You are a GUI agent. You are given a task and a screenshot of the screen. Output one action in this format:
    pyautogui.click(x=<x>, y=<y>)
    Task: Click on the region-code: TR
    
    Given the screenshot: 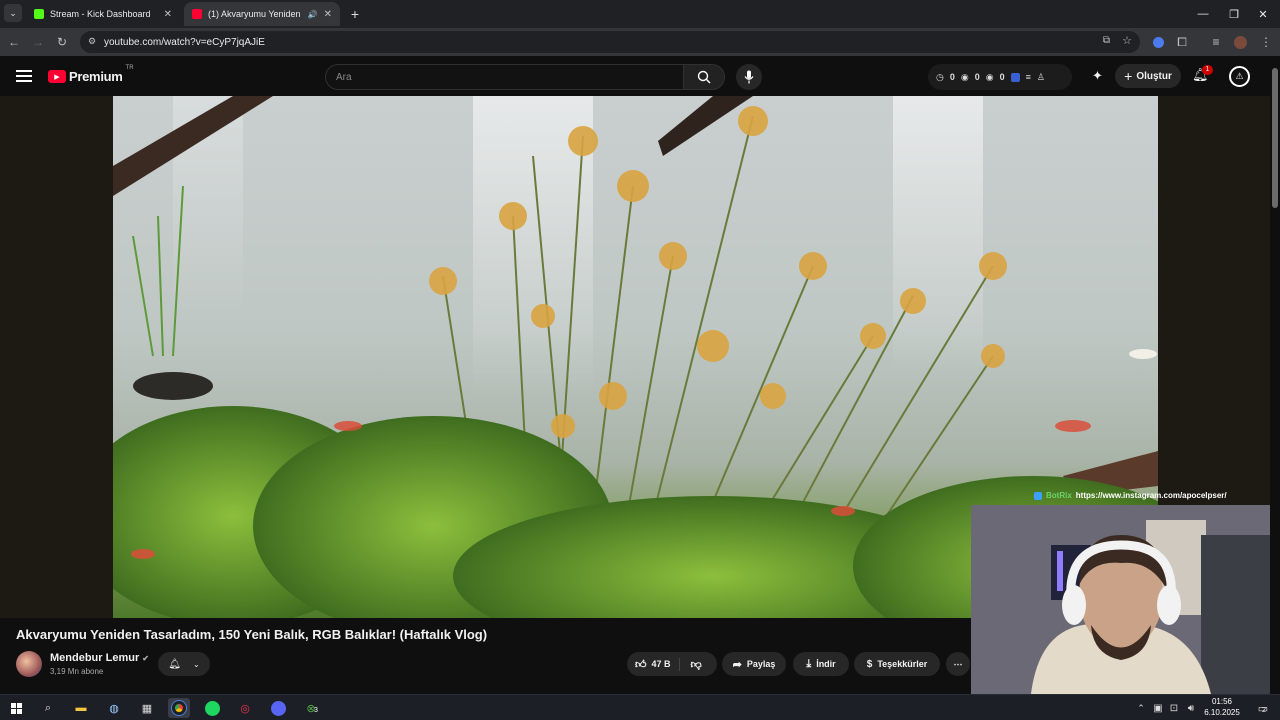 What is the action you would take?
    pyautogui.click(x=129, y=68)
    